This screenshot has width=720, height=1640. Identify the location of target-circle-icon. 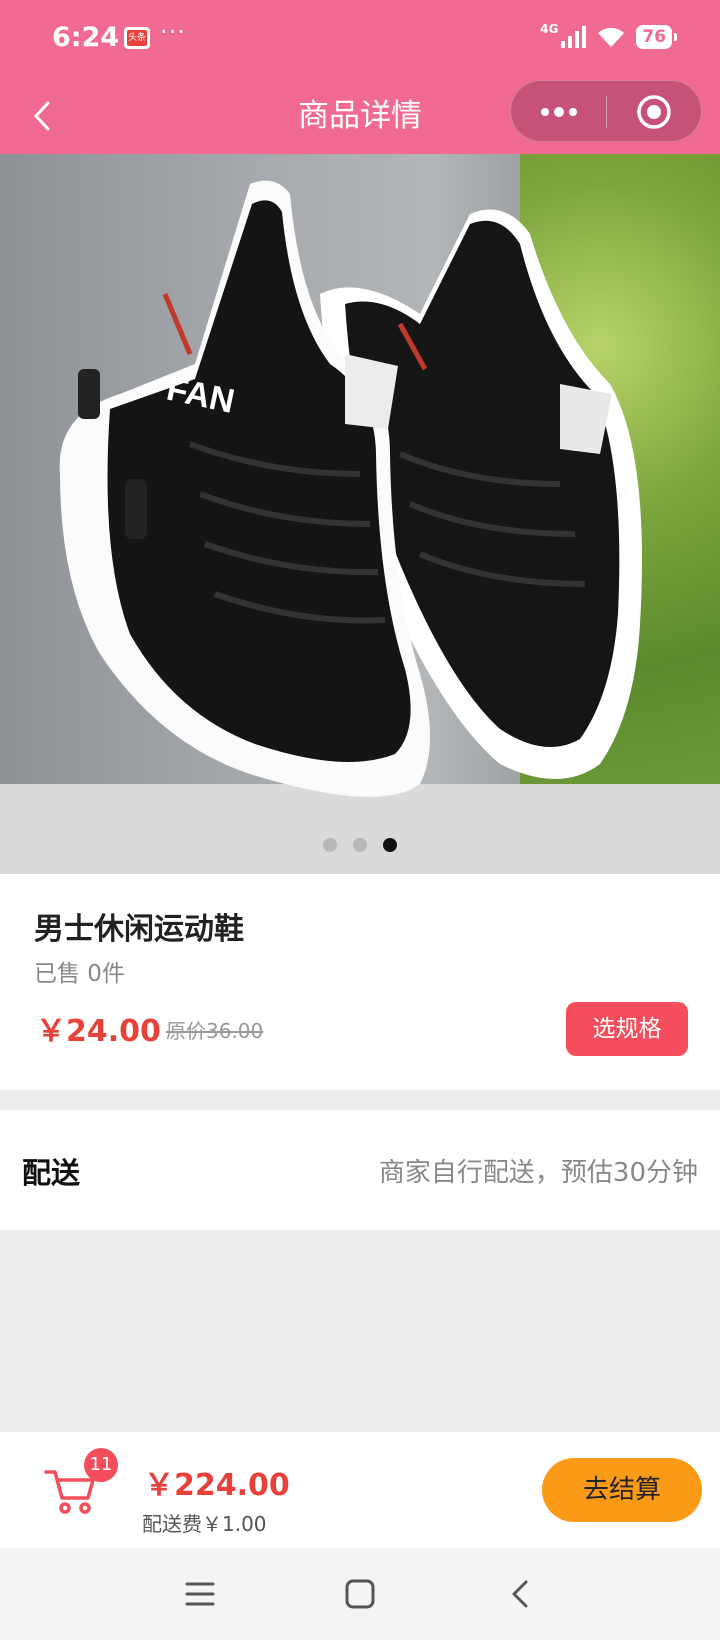
(653, 112).